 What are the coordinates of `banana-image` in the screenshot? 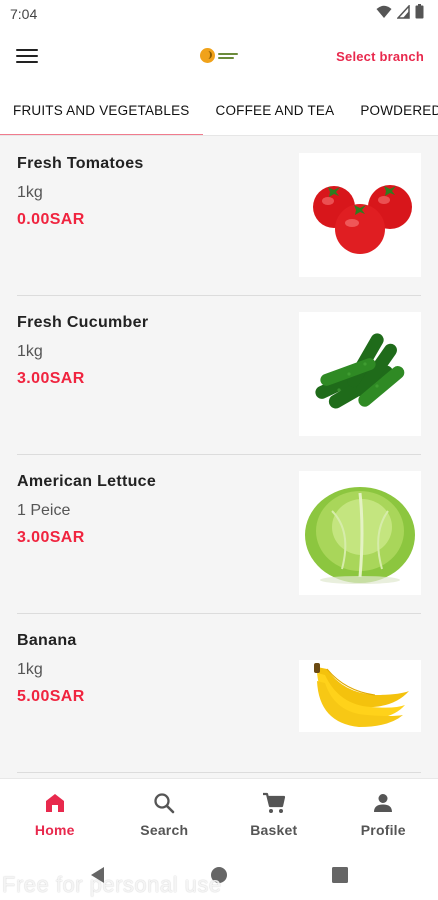 It's located at (360, 696).